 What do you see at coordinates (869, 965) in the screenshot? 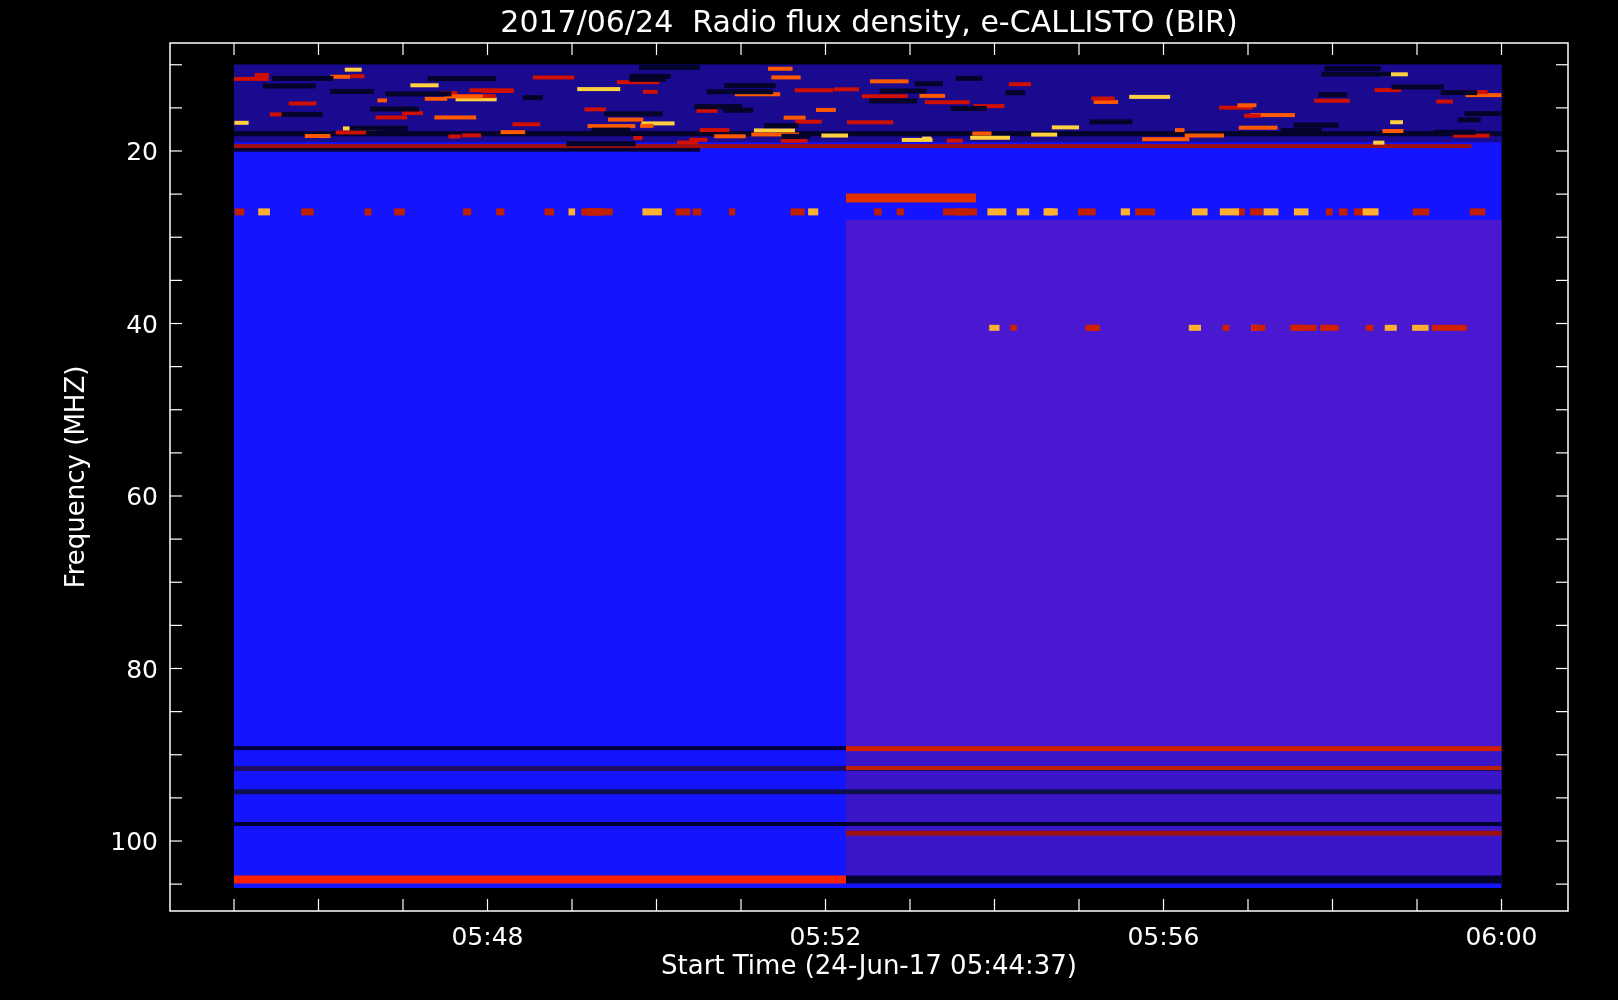
I see `x-axis-label: Start Time (24-Jun-17 05:44:37)` at bounding box center [869, 965].